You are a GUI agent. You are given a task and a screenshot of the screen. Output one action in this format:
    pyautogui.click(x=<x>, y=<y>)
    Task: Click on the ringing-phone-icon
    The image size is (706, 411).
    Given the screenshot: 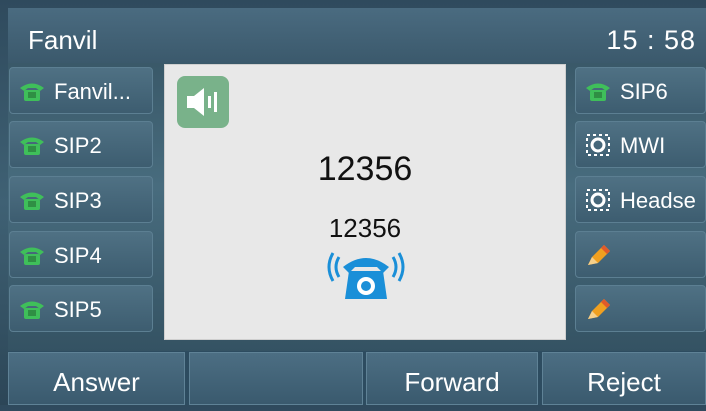 What is the action you would take?
    pyautogui.click(x=366, y=275)
    